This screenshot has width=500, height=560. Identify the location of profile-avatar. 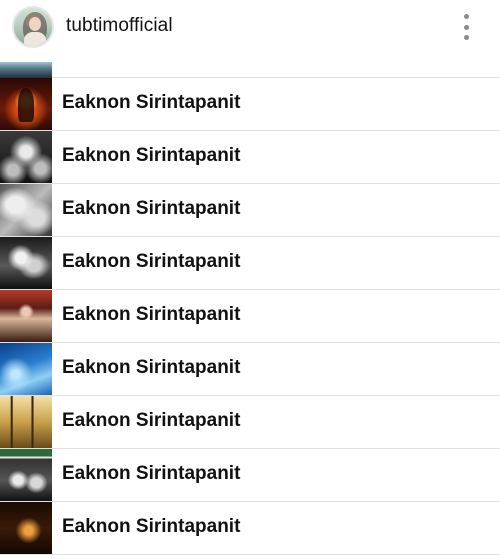
(33, 27).